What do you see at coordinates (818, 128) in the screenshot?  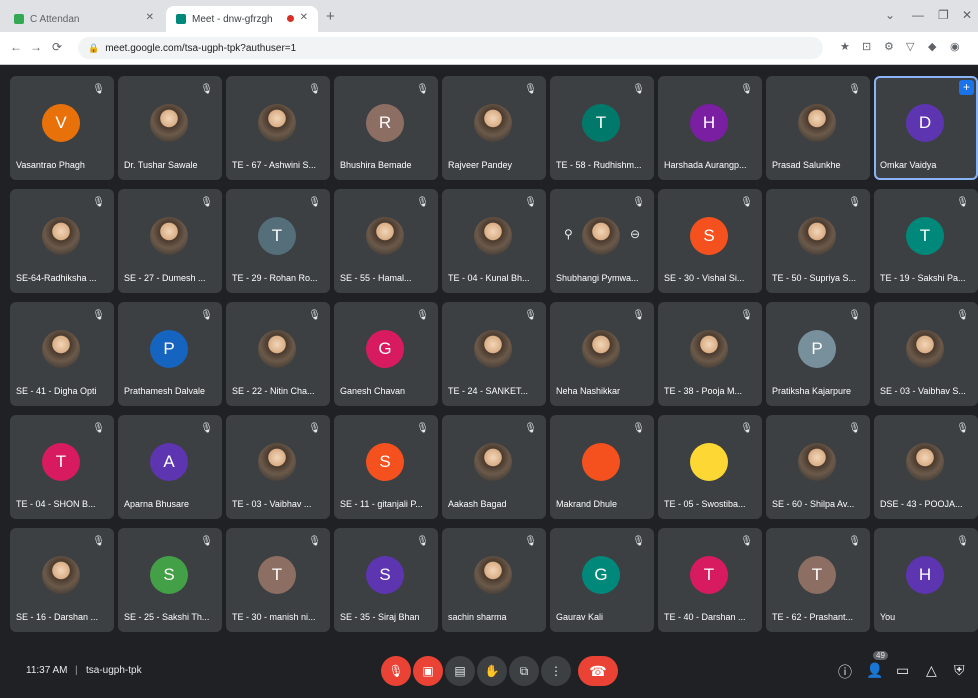 I see `participant-tile: 🎙 Prasad Salunkhe` at bounding box center [818, 128].